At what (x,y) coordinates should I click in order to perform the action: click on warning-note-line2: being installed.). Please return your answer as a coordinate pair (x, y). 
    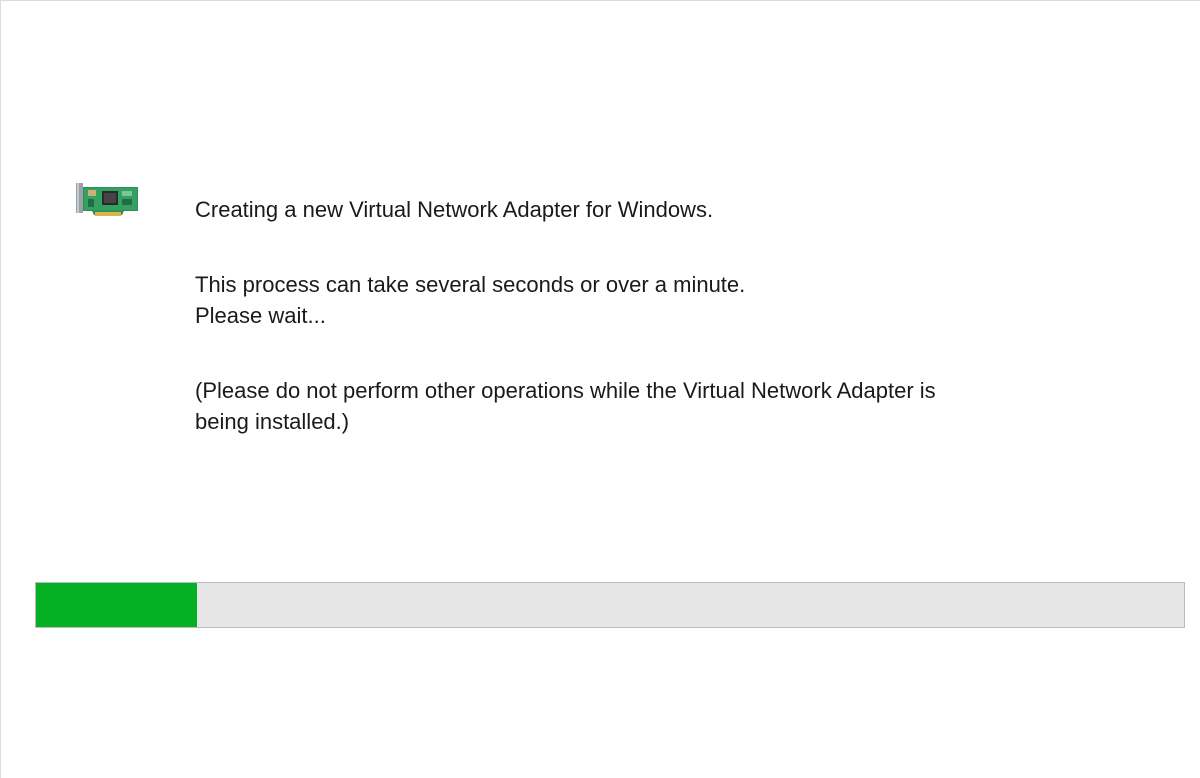
    Looking at the image, I should click on (272, 421).